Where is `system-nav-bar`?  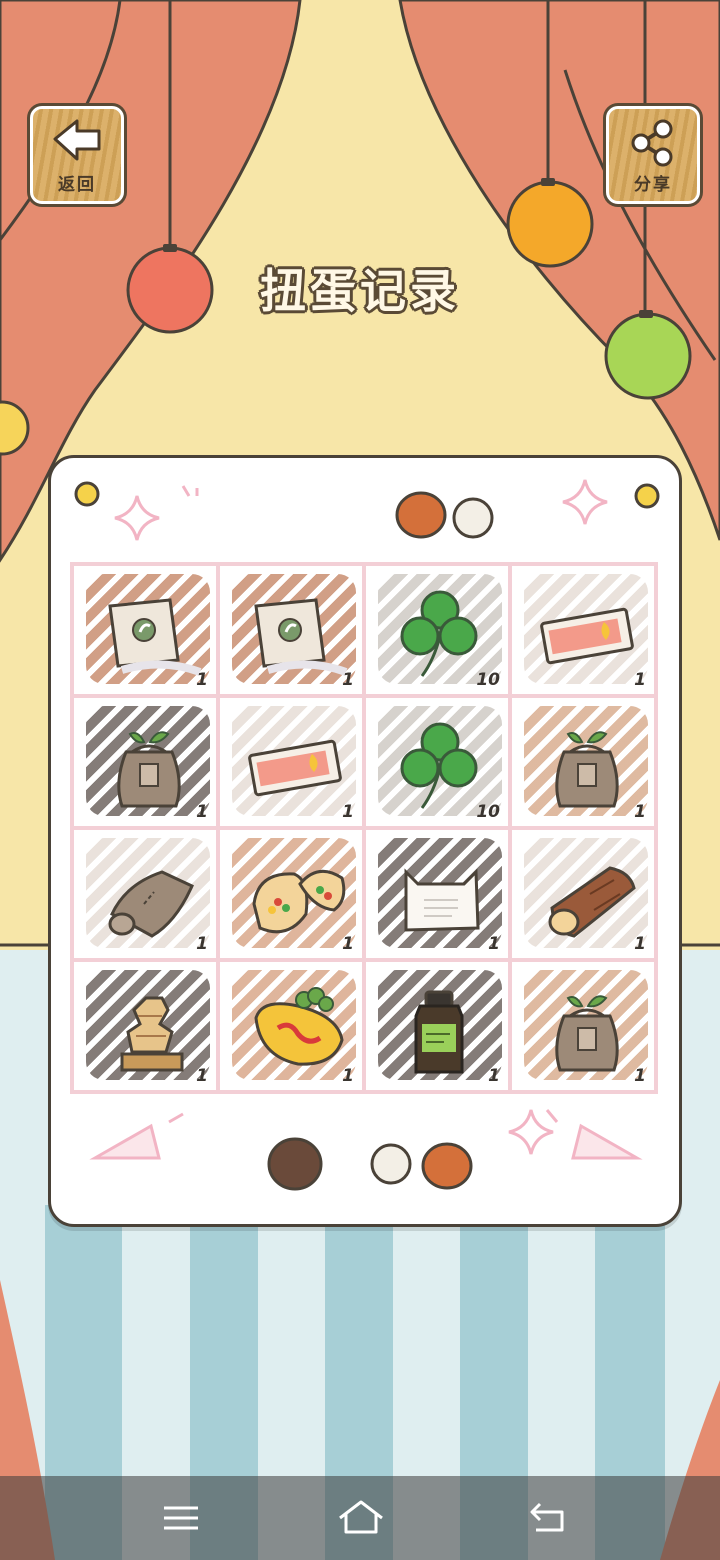
system-nav-bar is located at coordinates (360, 1518).